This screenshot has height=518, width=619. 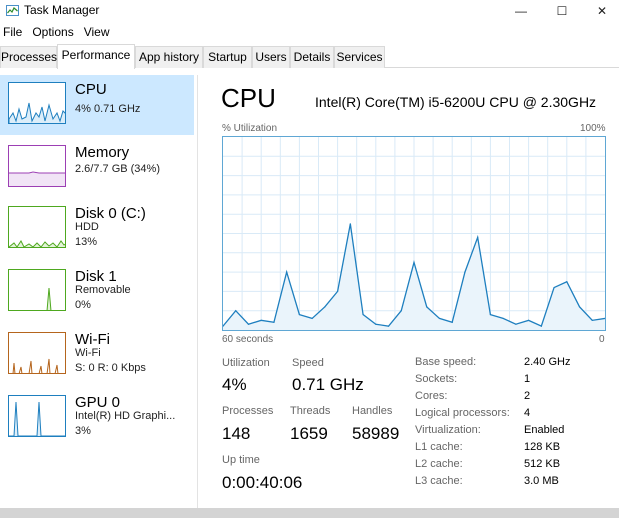 What do you see at coordinates (359, 57) in the screenshot?
I see `tab-services: Services` at bounding box center [359, 57].